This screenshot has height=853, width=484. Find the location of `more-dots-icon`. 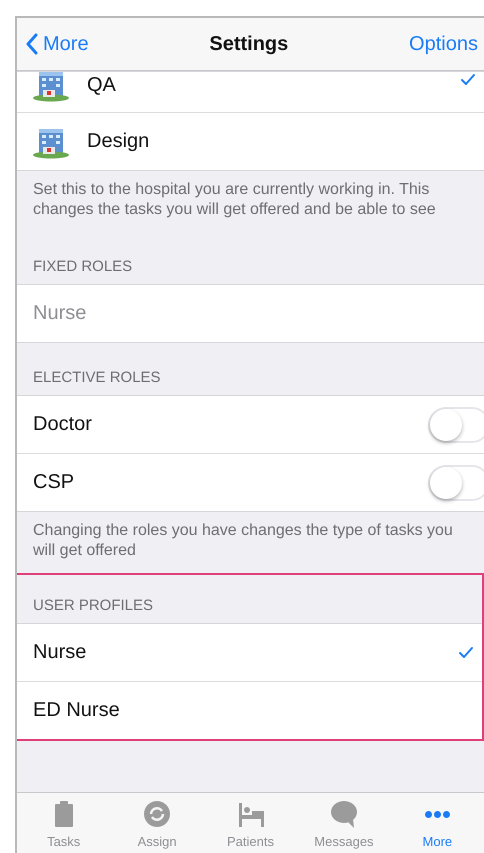

more-dots-icon is located at coordinates (437, 814).